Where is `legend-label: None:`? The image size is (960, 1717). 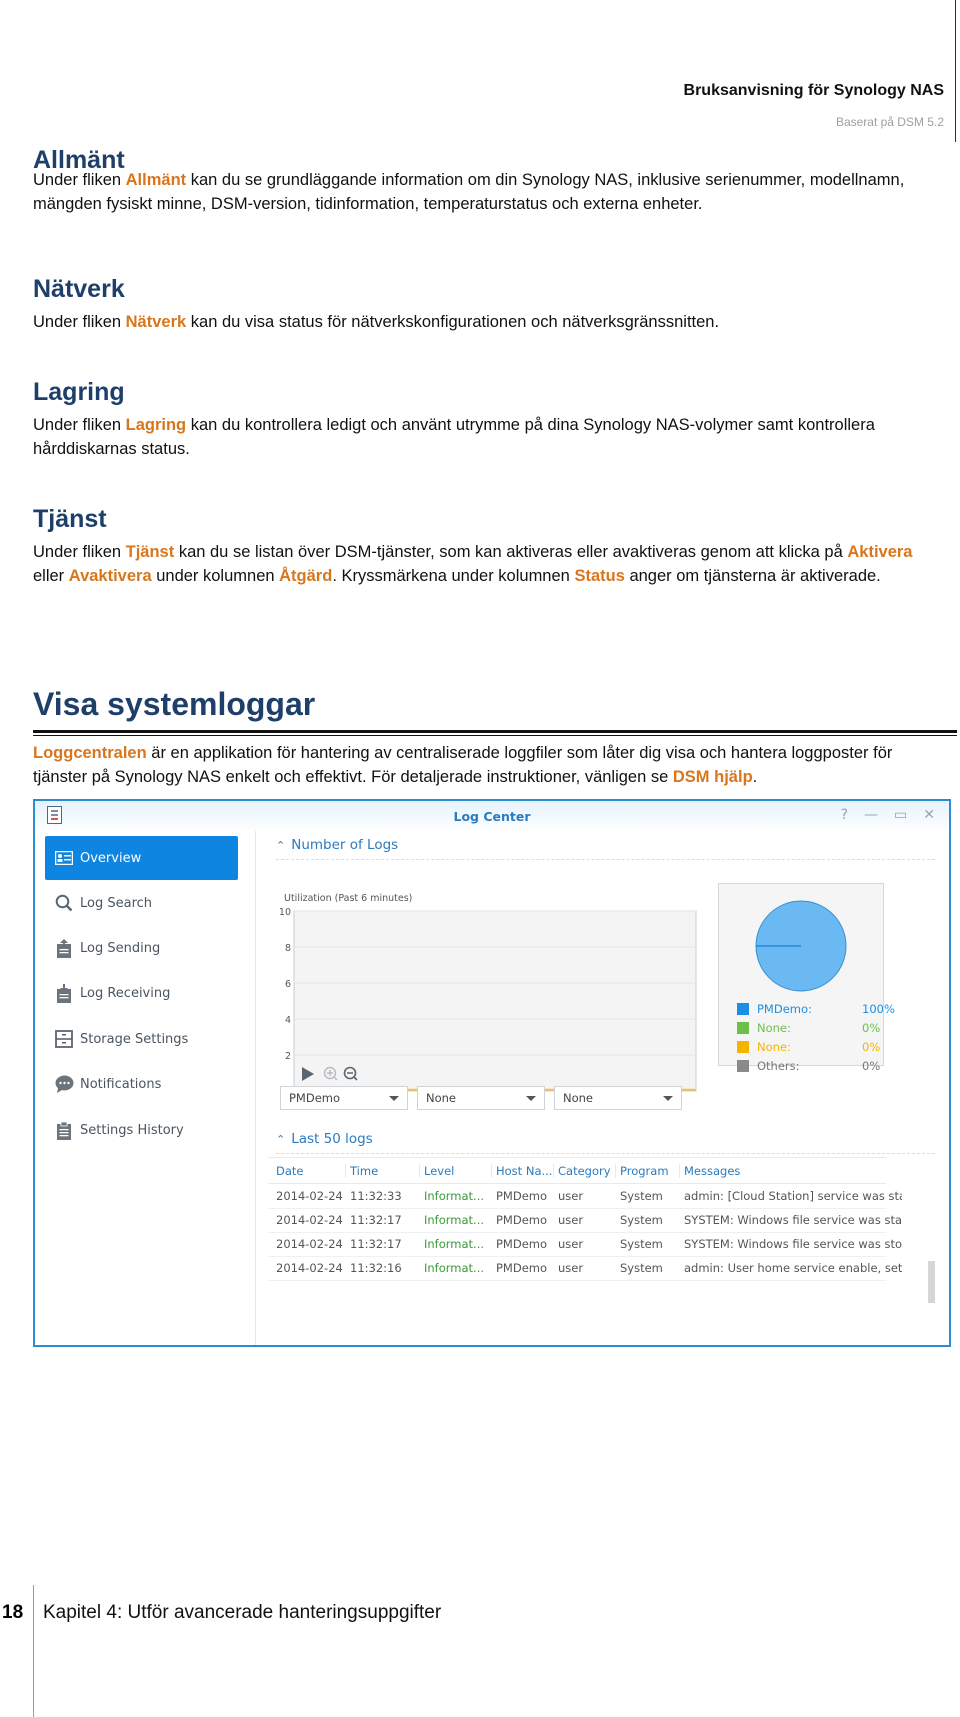
legend-label: None: is located at coordinates (774, 1047).